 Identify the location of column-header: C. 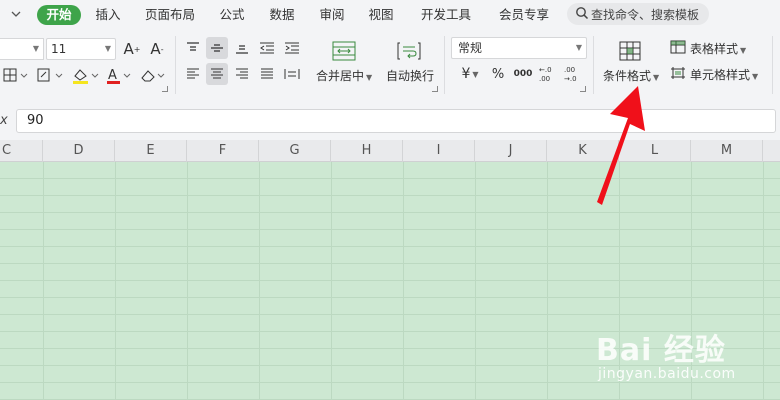
(21, 151).